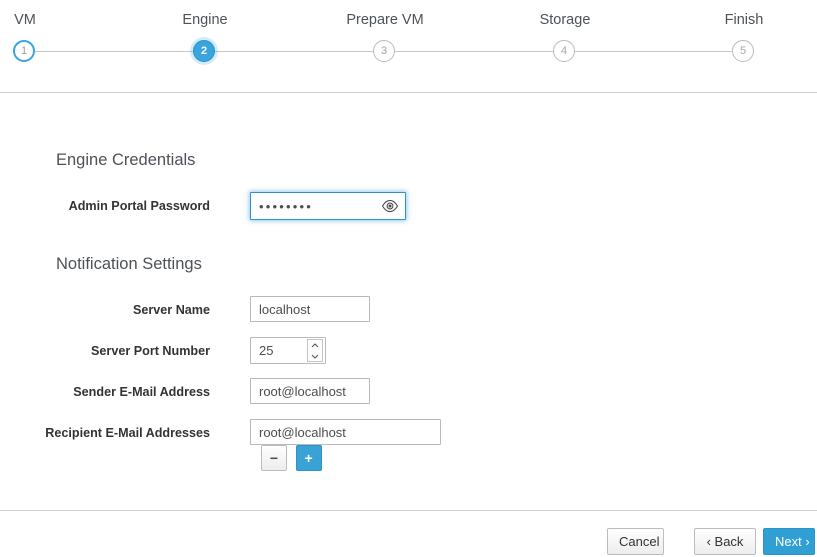 Image resolution: width=817 pixels, height=557 pixels. What do you see at coordinates (315, 345) in the screenshot?
I see `chevron-up-icon` at bounding box center [315, 345].